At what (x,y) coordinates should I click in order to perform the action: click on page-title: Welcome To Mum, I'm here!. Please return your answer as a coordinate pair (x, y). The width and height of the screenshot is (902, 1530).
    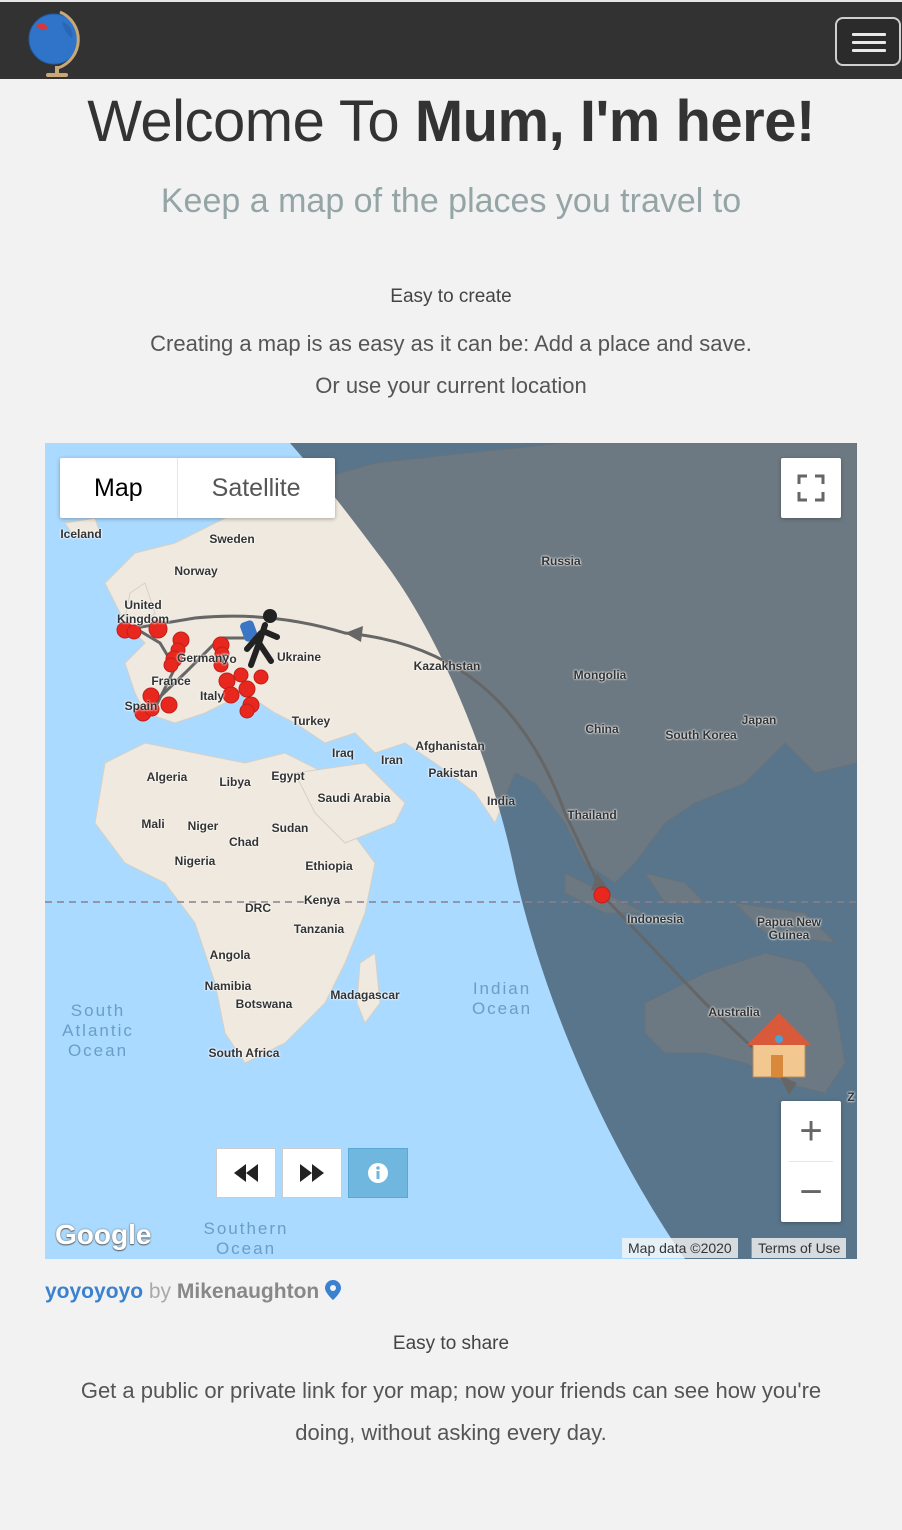
    Looking at the image, I should click on (451, 121).